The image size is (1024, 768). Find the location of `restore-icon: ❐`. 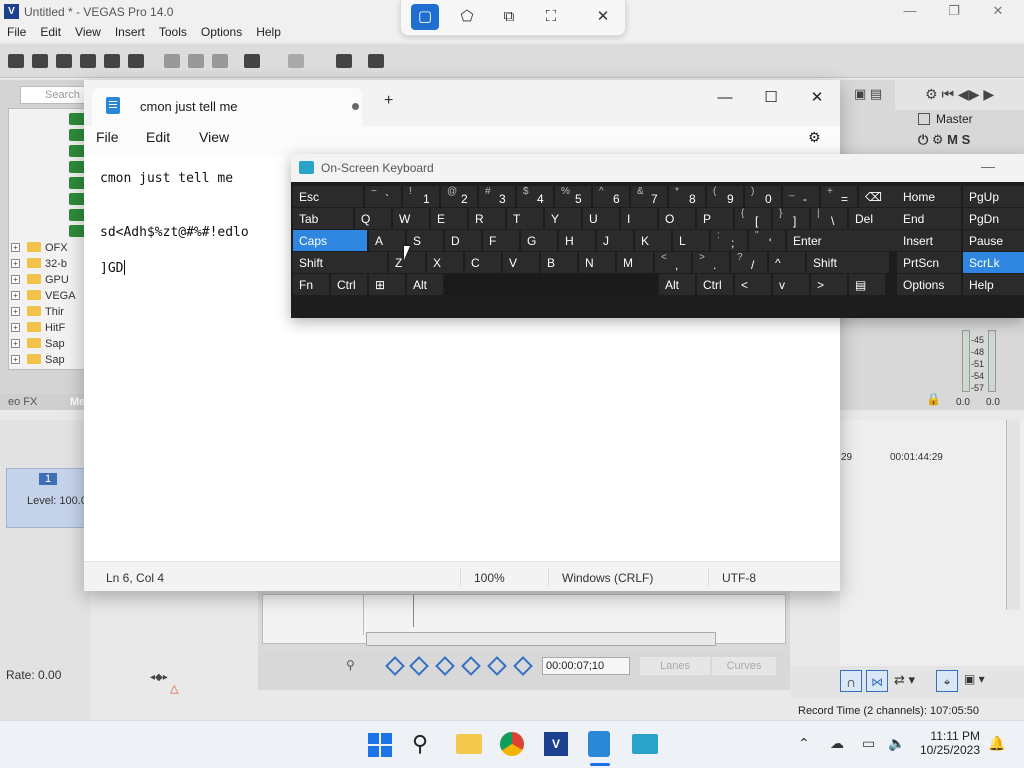

restore-icon: ❐ is located at coordinates (954, 12).